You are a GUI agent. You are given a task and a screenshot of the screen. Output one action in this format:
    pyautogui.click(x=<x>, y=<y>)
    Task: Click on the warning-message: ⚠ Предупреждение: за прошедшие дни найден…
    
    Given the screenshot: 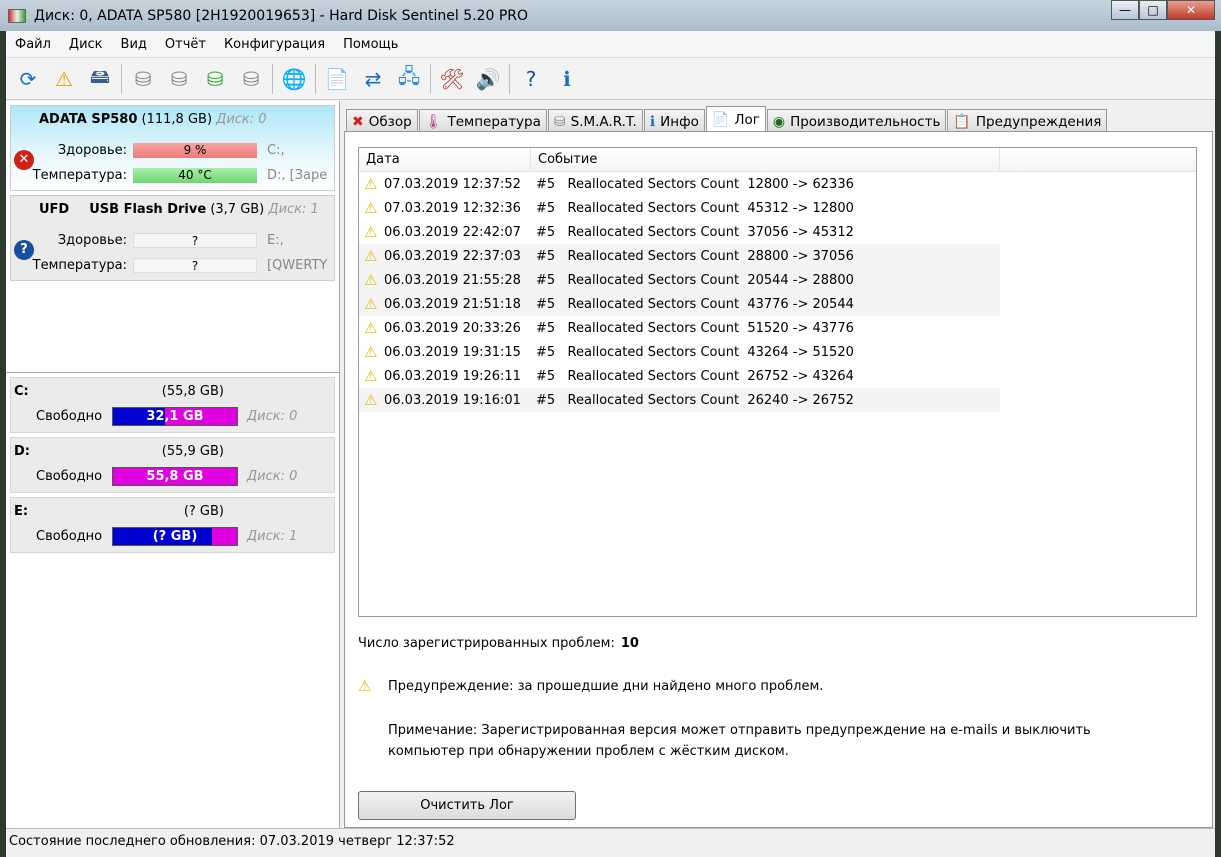 What is the action you would take?
    pyautogui.click(x=590, y=686)
    